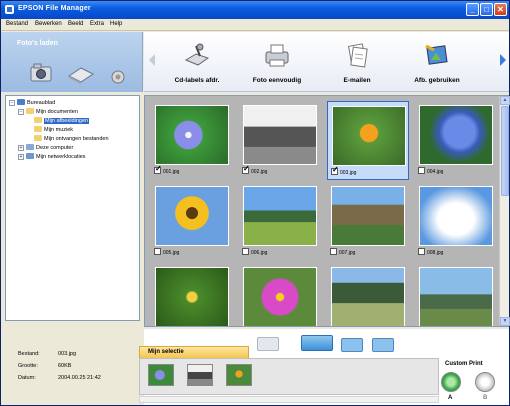 This screenshot has height=406, width=510. I want to click on thumbnail-item: 005.jpg, so click(192, 221).